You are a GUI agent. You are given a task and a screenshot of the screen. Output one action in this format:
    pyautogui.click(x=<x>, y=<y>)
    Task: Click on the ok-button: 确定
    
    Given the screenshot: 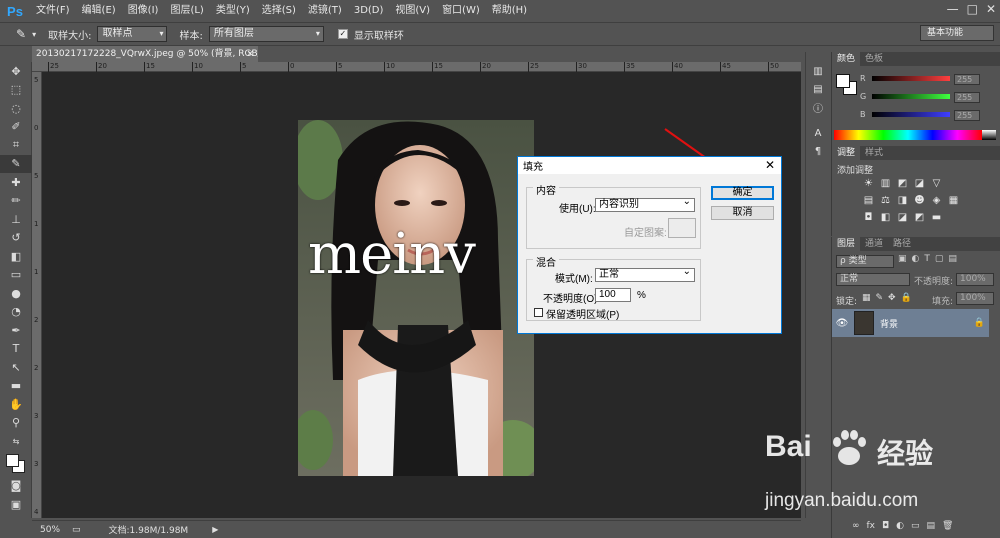 What is the action you would take?
    pyautogui.click(x=742, y=193)
    